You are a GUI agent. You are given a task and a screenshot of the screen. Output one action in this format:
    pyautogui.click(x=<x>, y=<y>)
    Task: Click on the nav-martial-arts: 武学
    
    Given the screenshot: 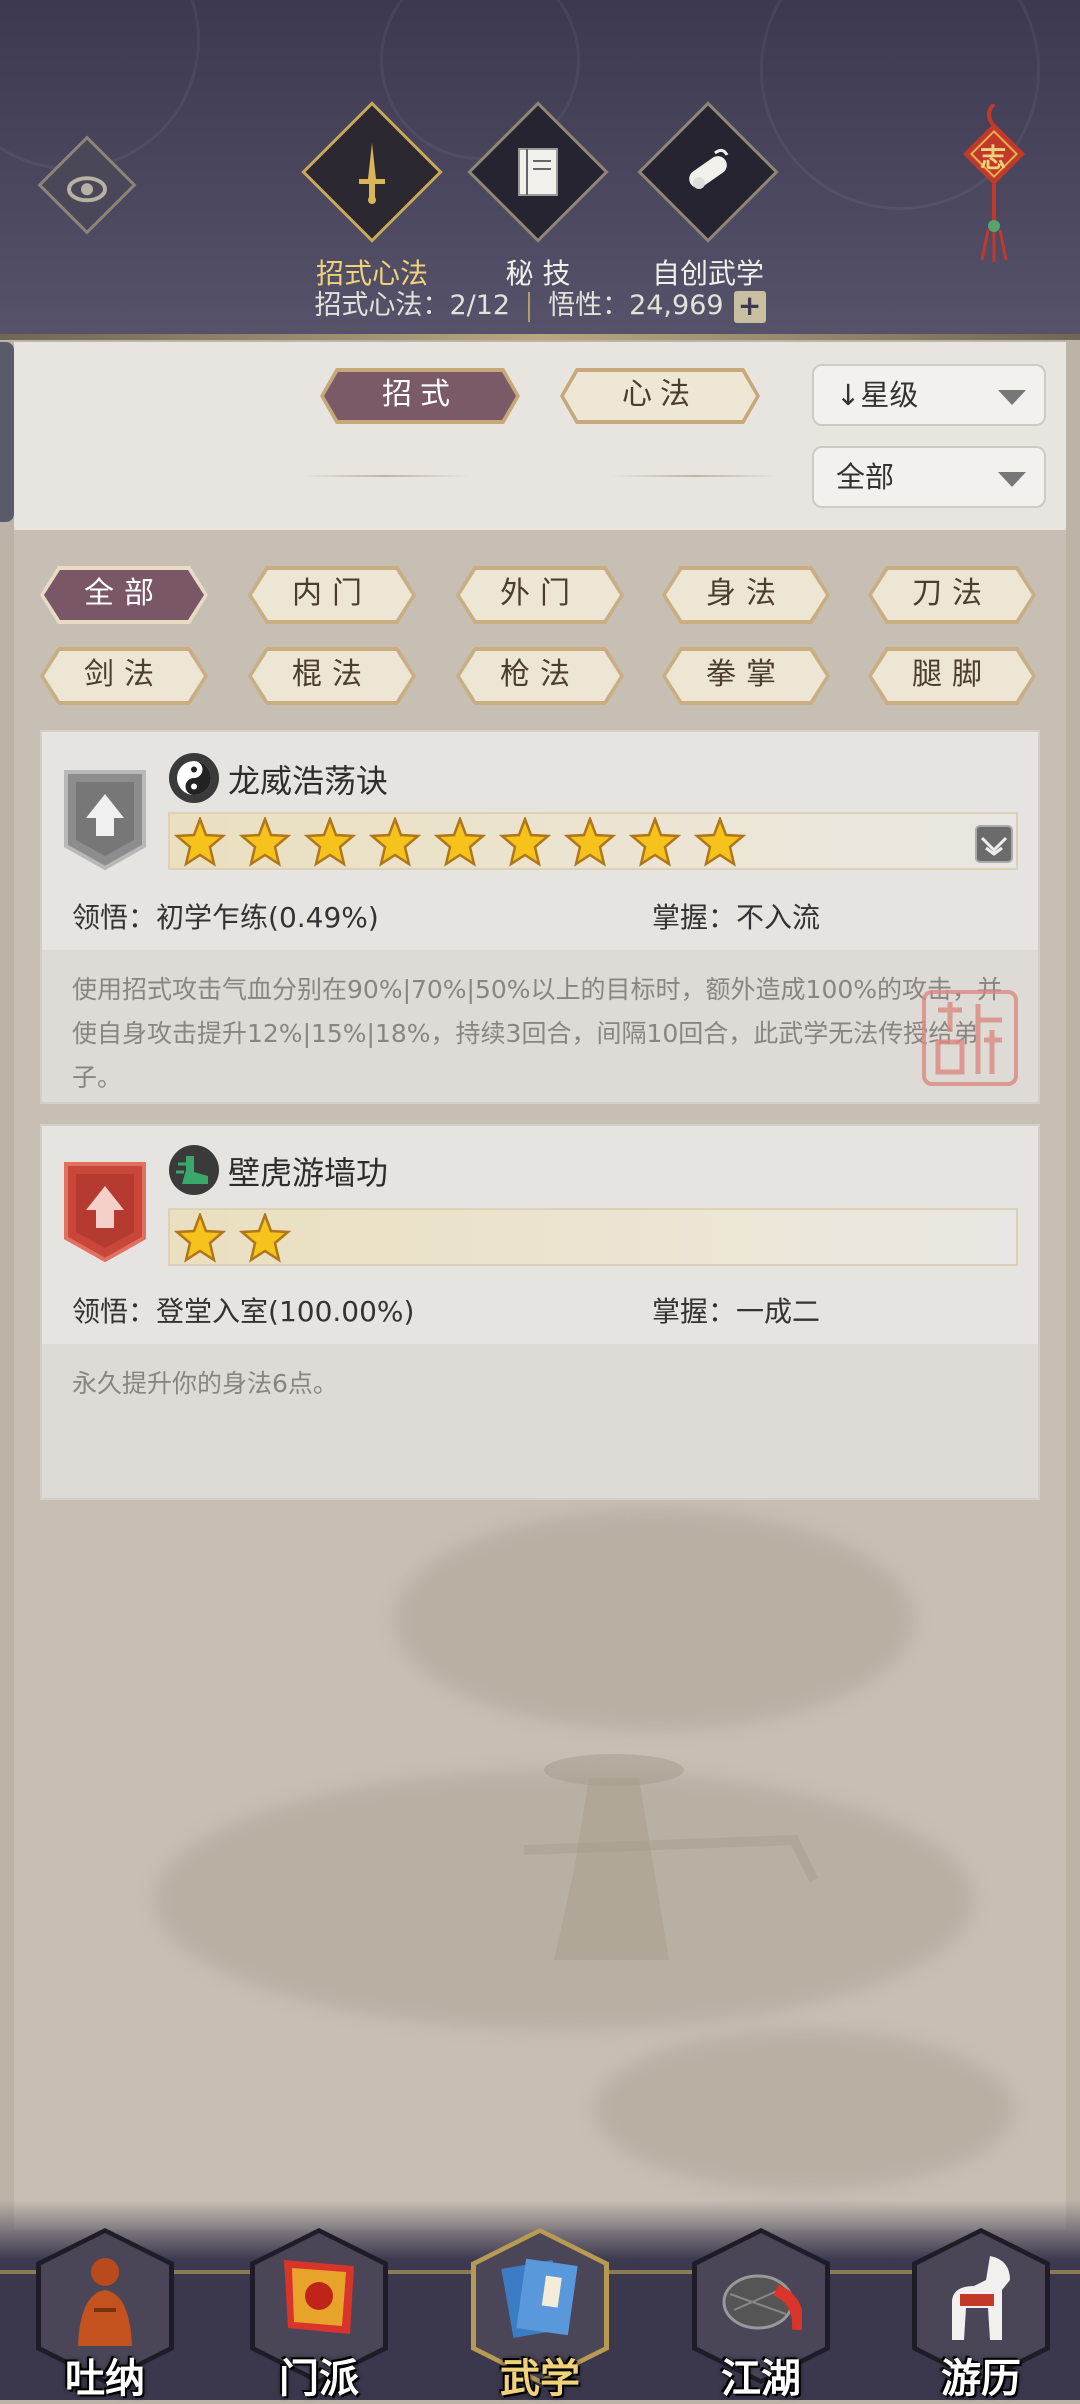 What is the action you would take?
    pyautogui.click(x=540, y=2315)
    